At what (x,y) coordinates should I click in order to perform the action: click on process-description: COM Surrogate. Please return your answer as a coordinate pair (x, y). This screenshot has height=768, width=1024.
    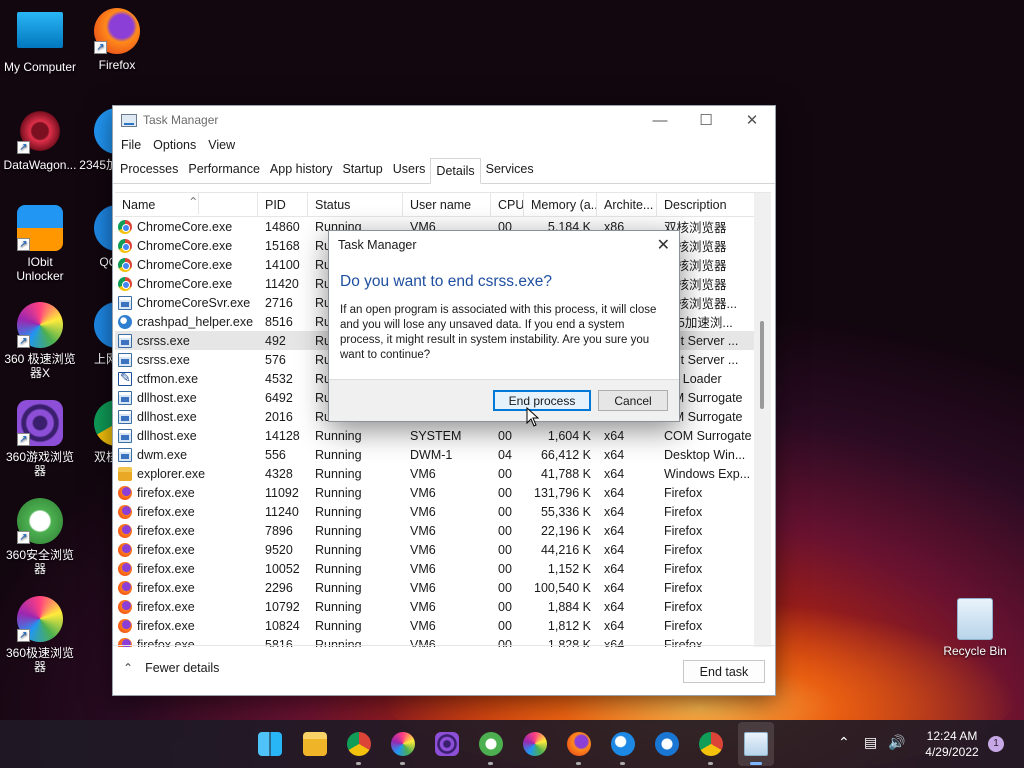
    Looking at the image, I should click on (708, 435).